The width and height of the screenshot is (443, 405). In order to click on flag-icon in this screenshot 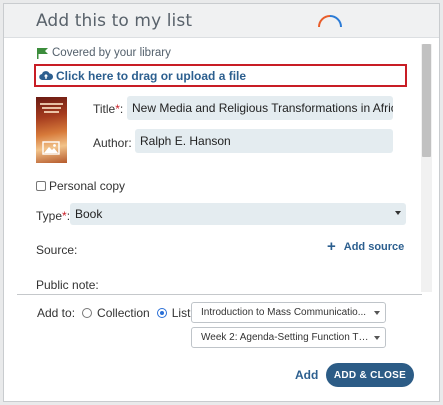, I will do `click(42, 53)`.